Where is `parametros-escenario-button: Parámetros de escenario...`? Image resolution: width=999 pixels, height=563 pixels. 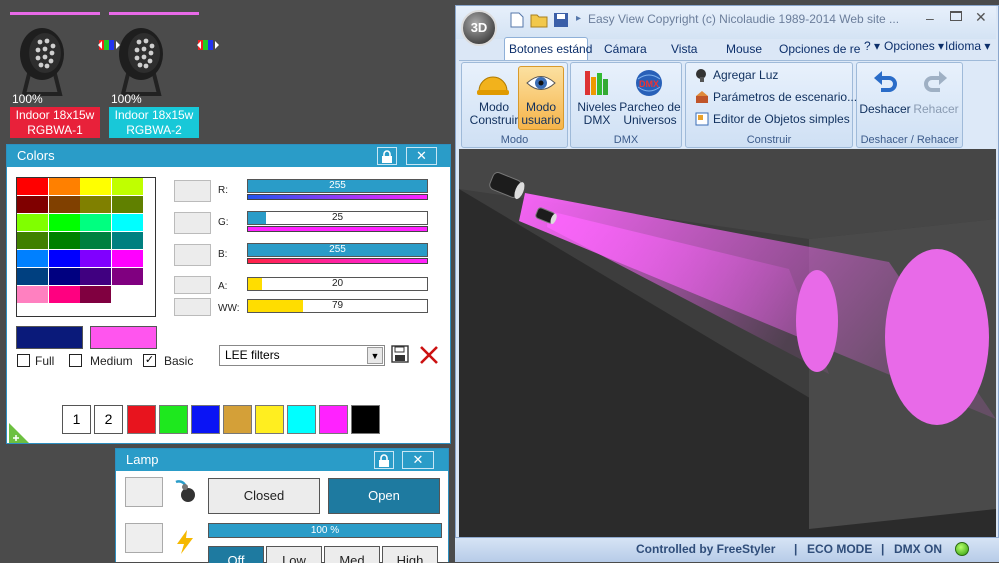 parametros-escenario-button: Parámetros de escenario... is located at coordinates (785, 97).